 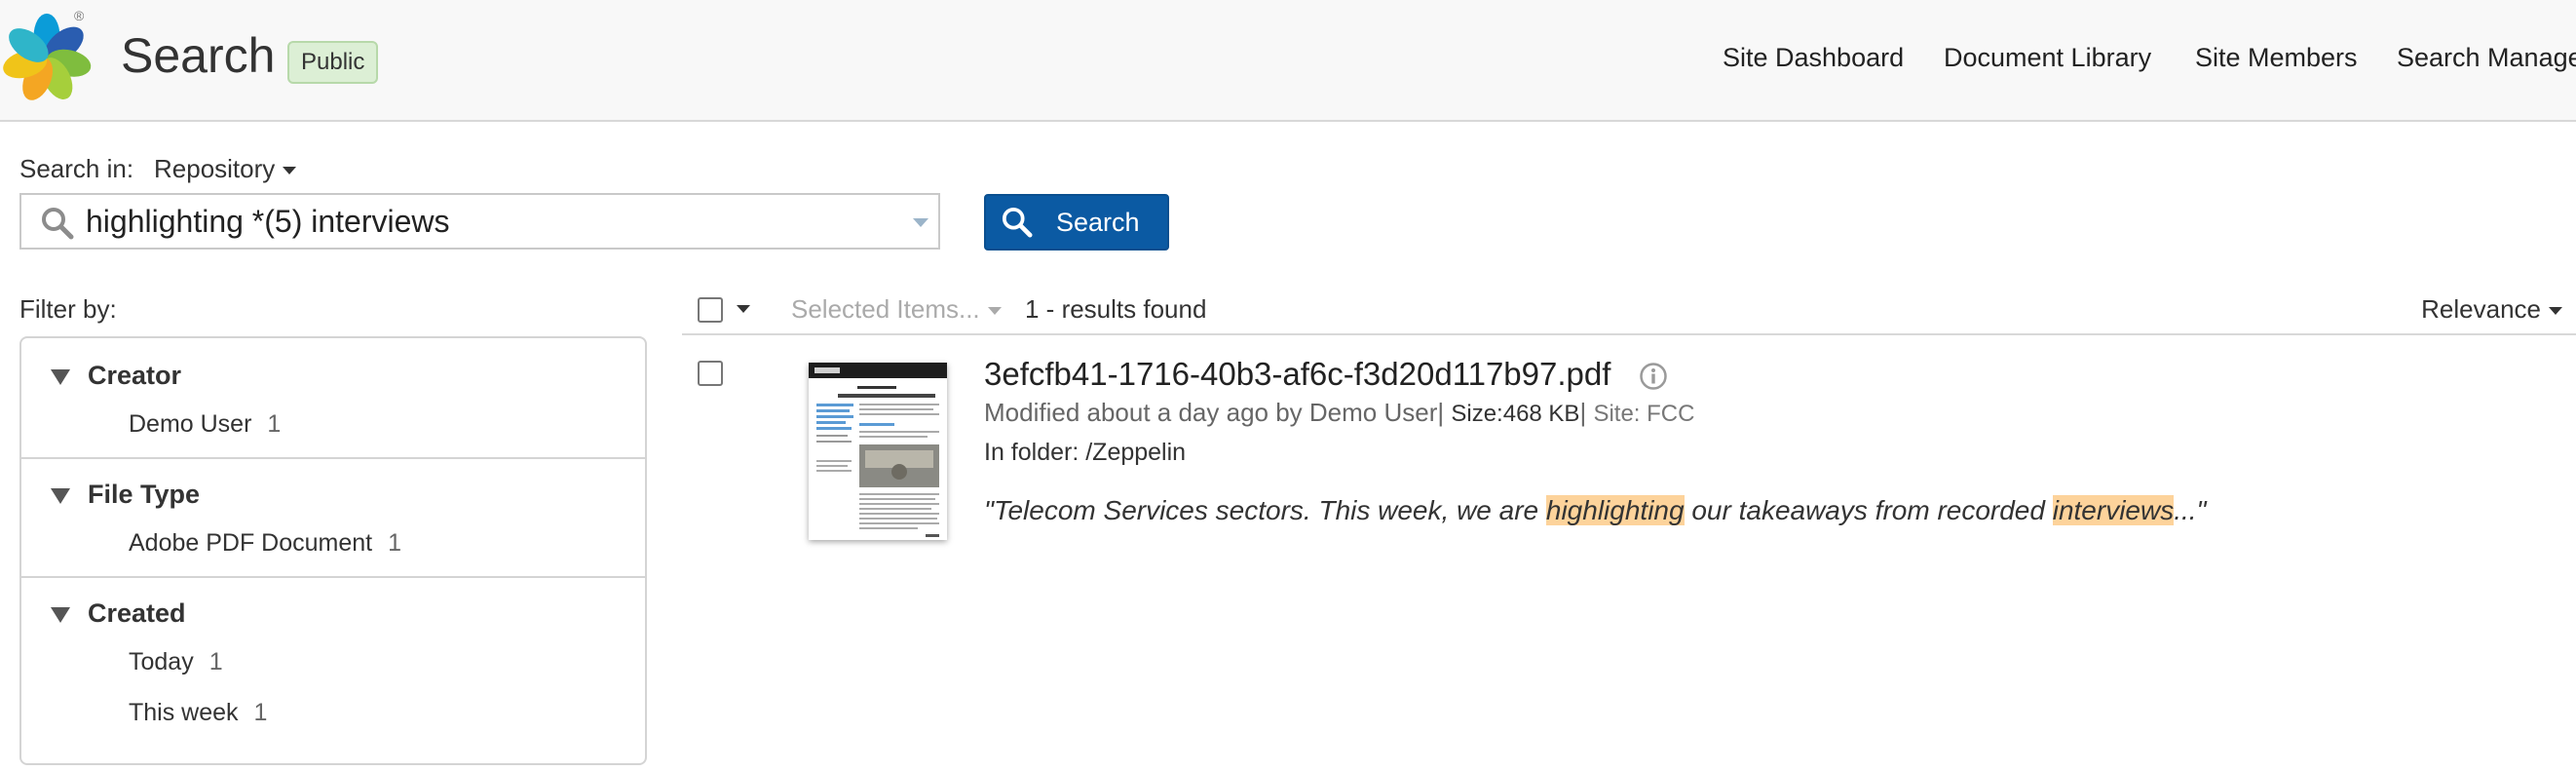 I want to click on facet-item-demo-user: Demo User 1, so click(x=205, y=424).